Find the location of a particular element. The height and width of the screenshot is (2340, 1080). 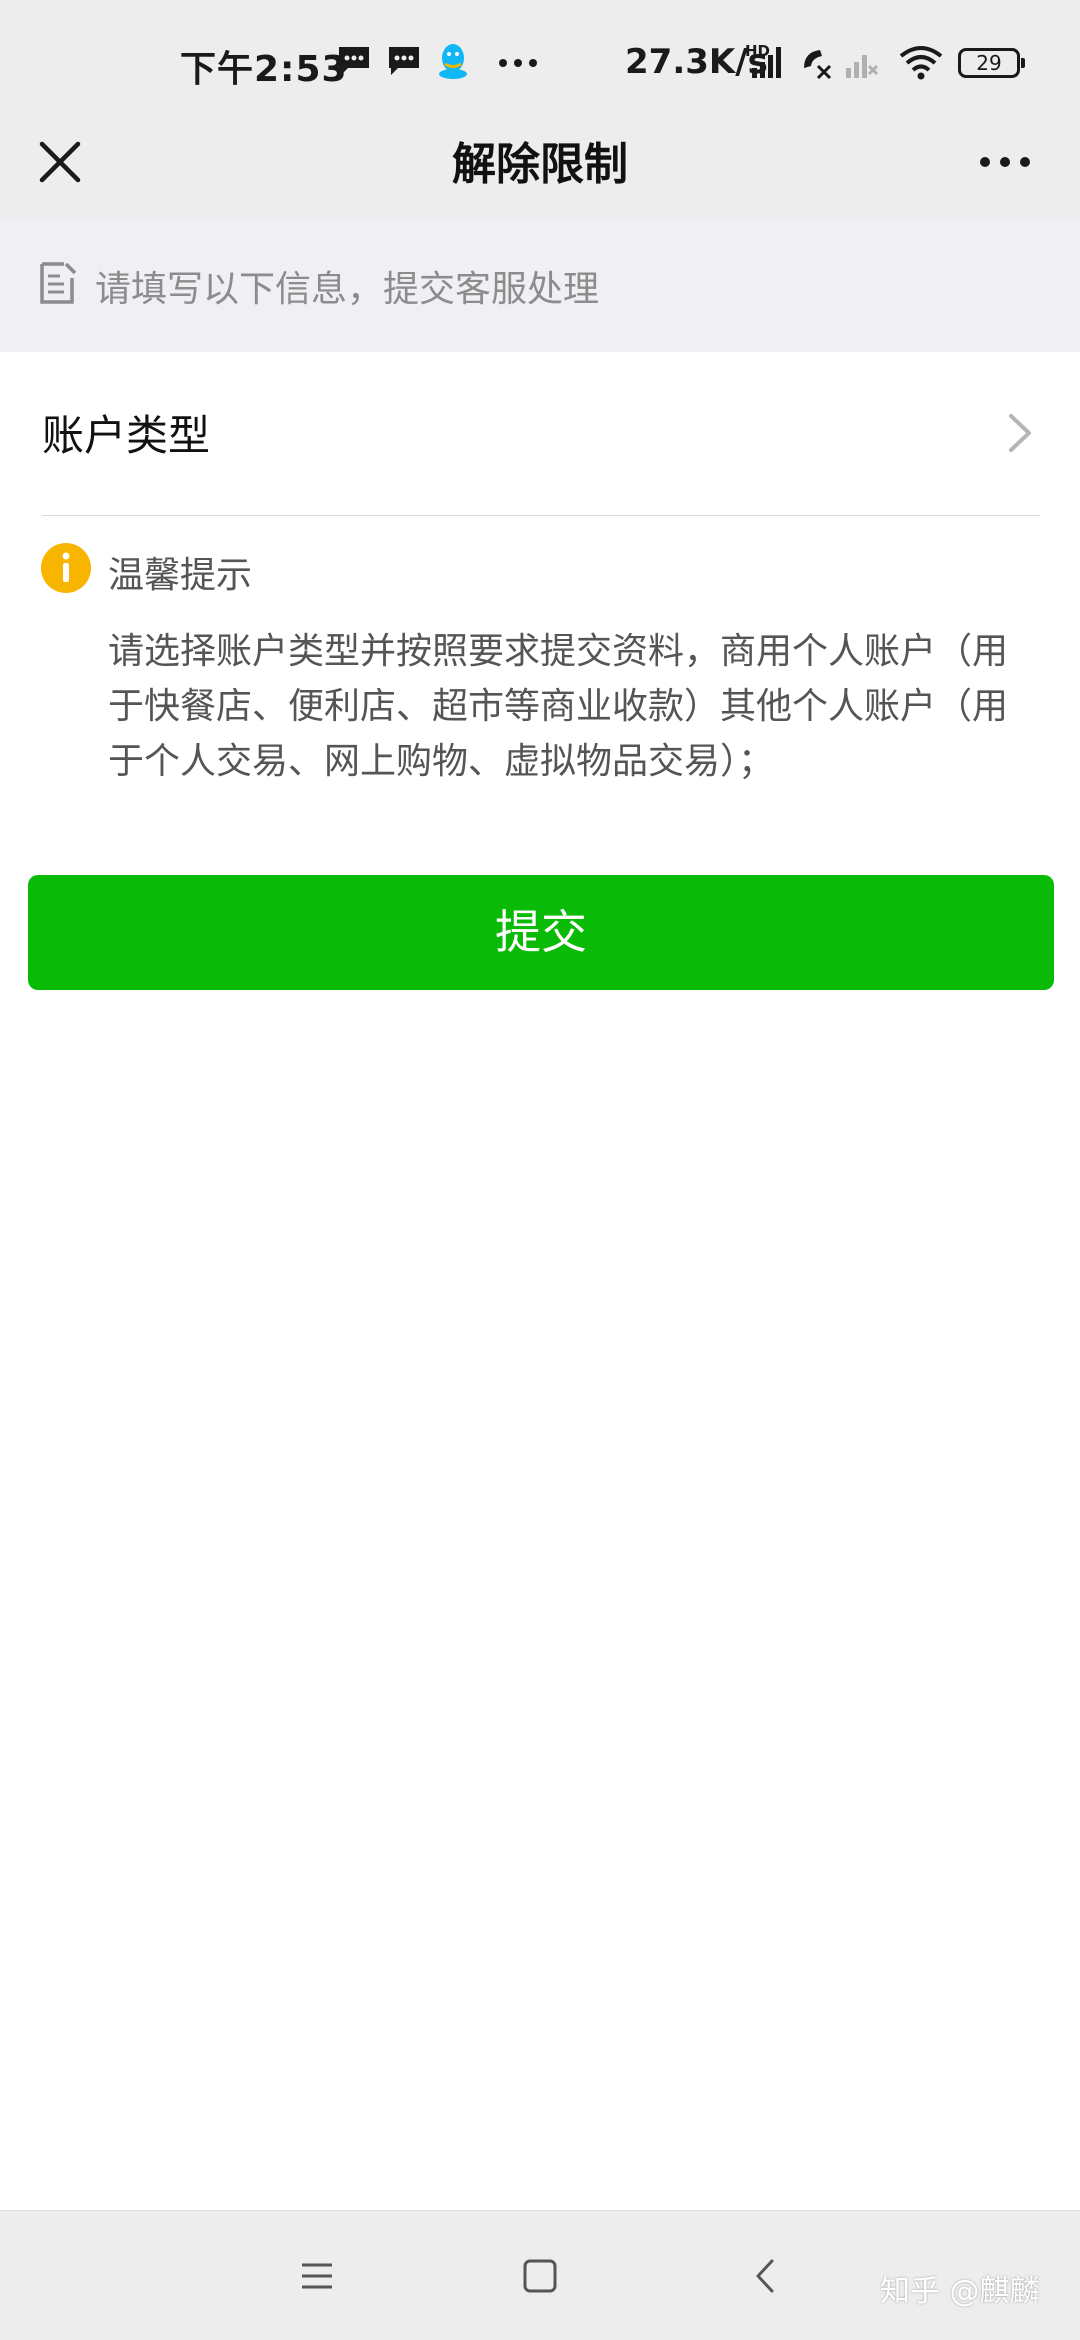

call-blocked-icon is located at coordinates (818, 65).